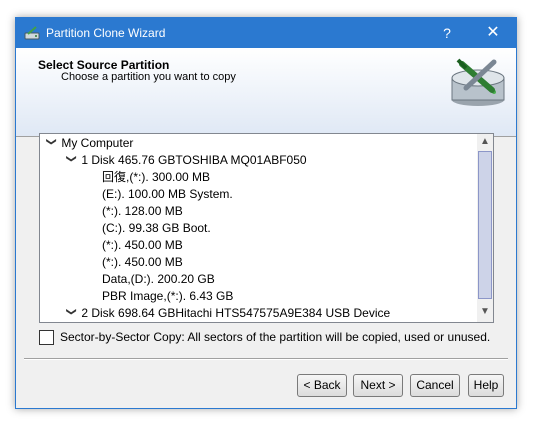 This screenshot has height=430, width=537. Describe the element at coordinates (378, 385) in the screenshot. I see `next-button: Next >` at that location.